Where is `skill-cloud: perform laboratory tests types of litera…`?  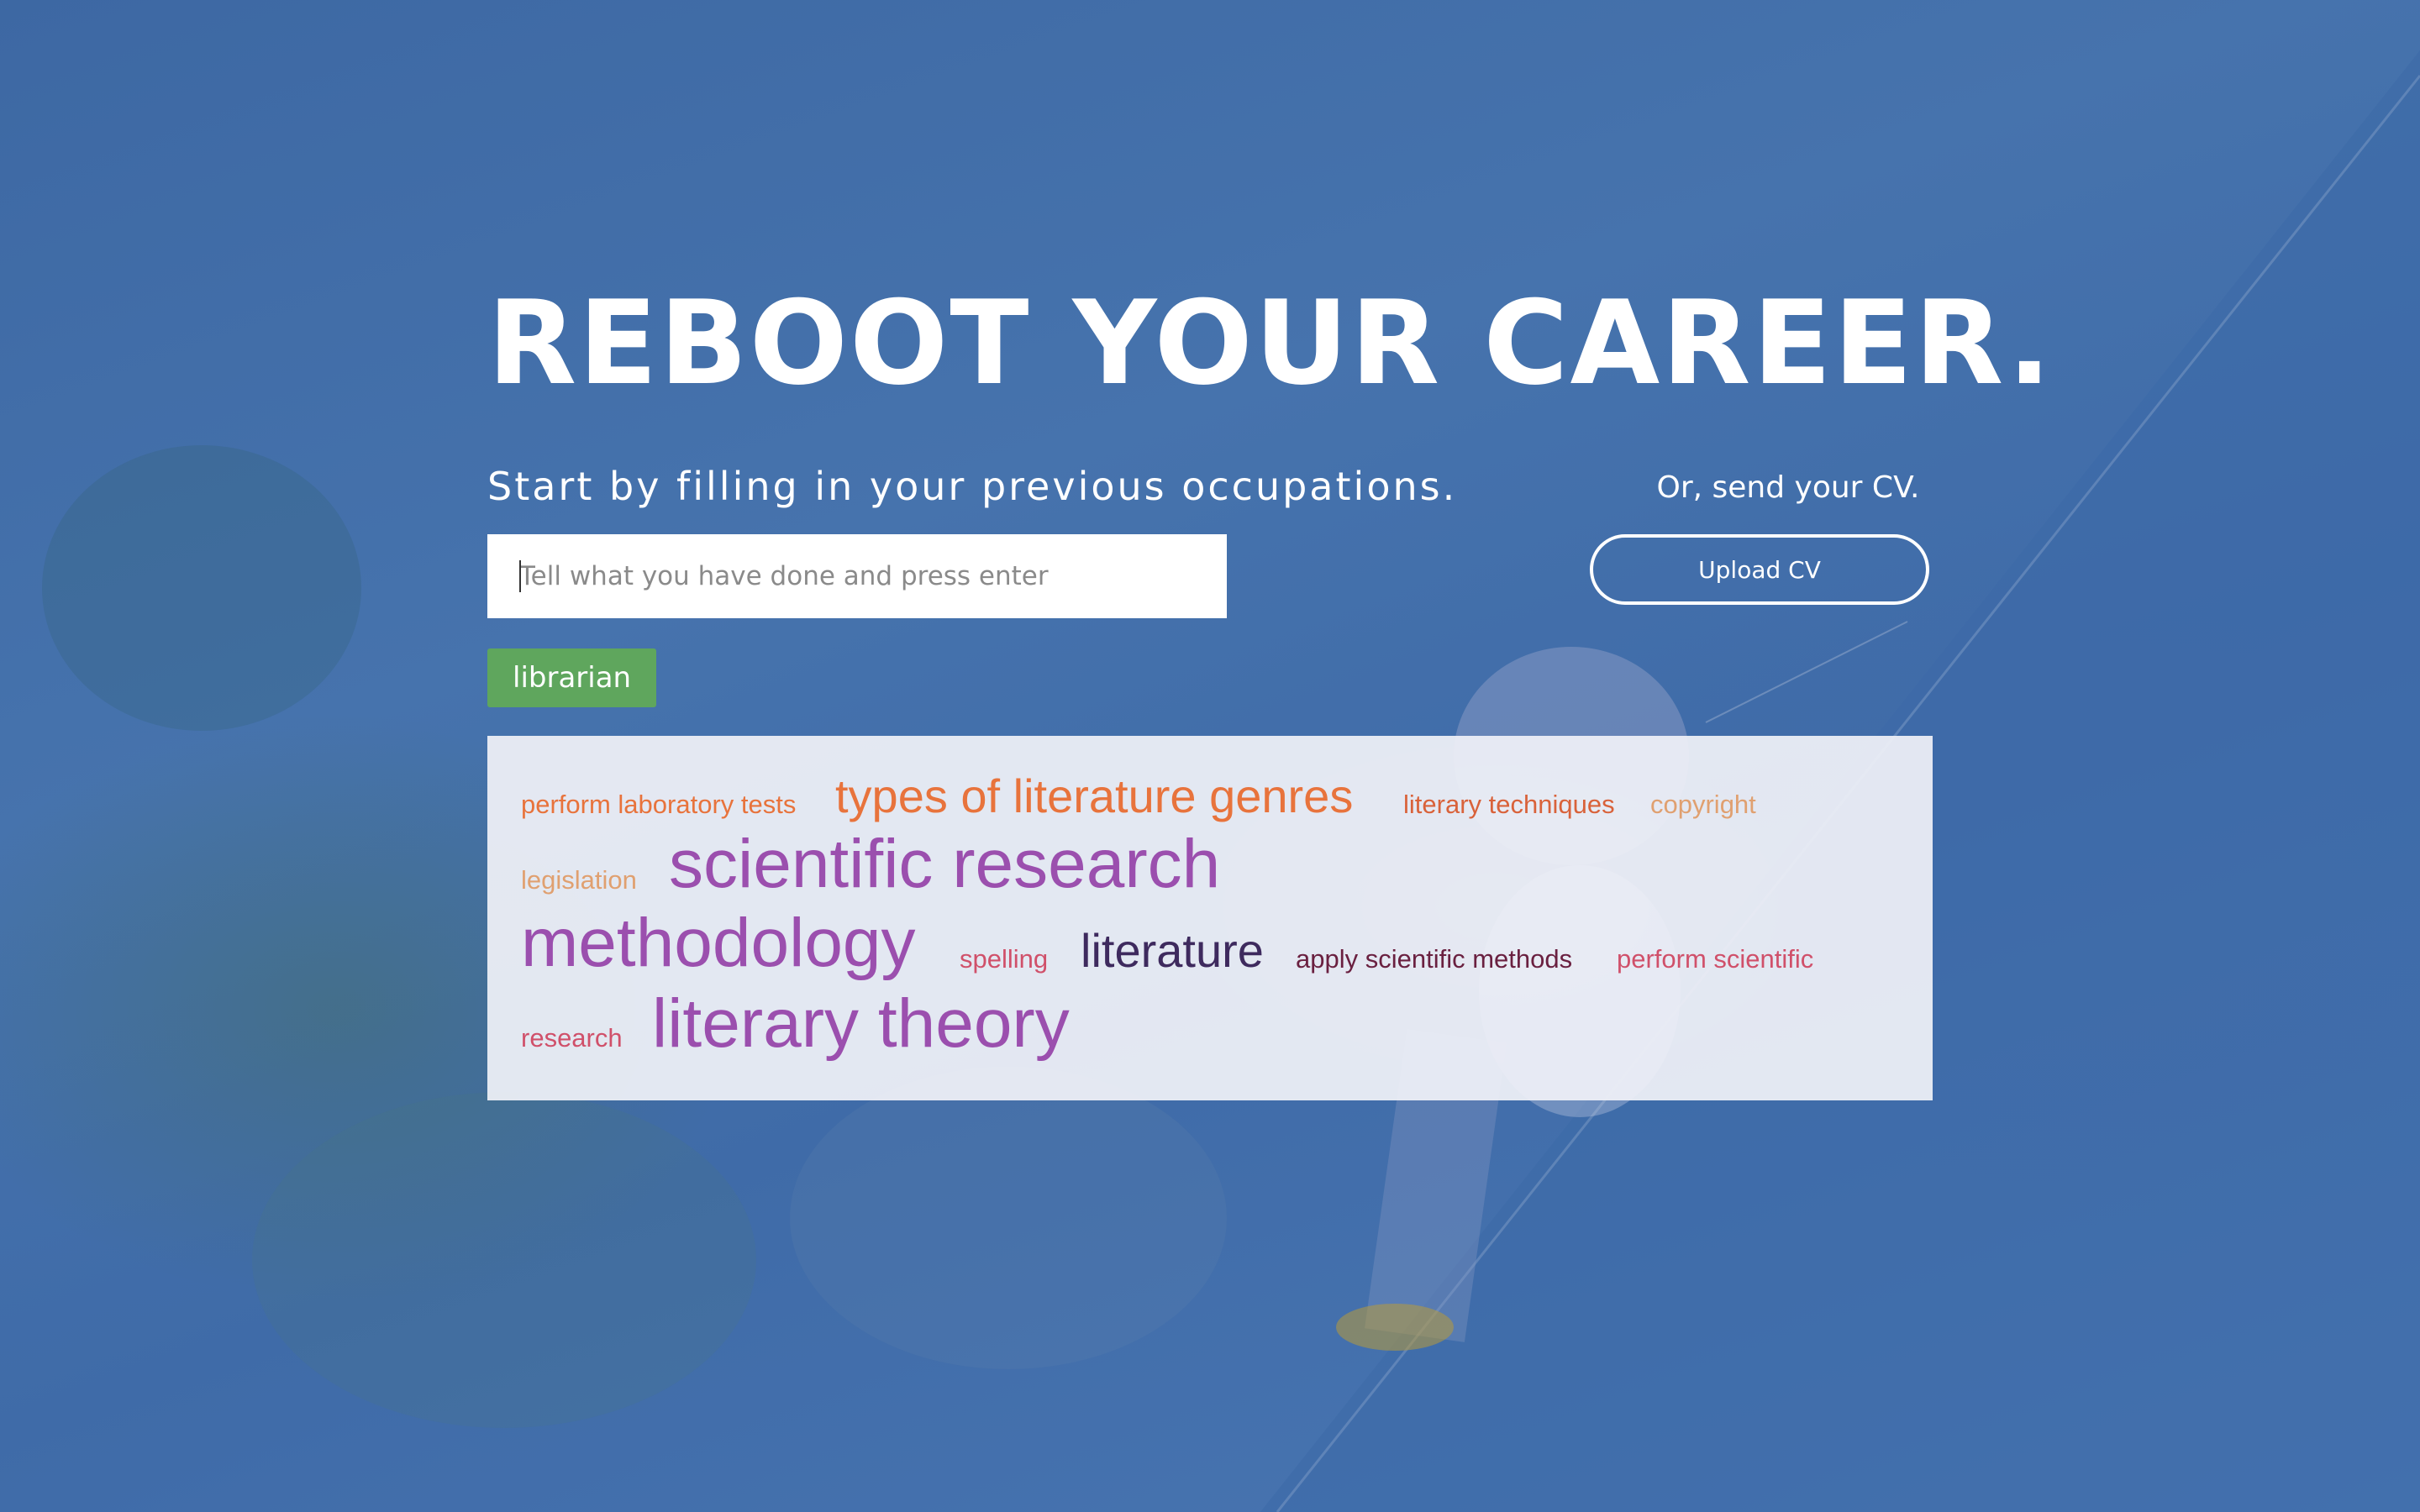
skill-cloud: perform laboratory tests types of litera… is located at coordinates (1210, 918).